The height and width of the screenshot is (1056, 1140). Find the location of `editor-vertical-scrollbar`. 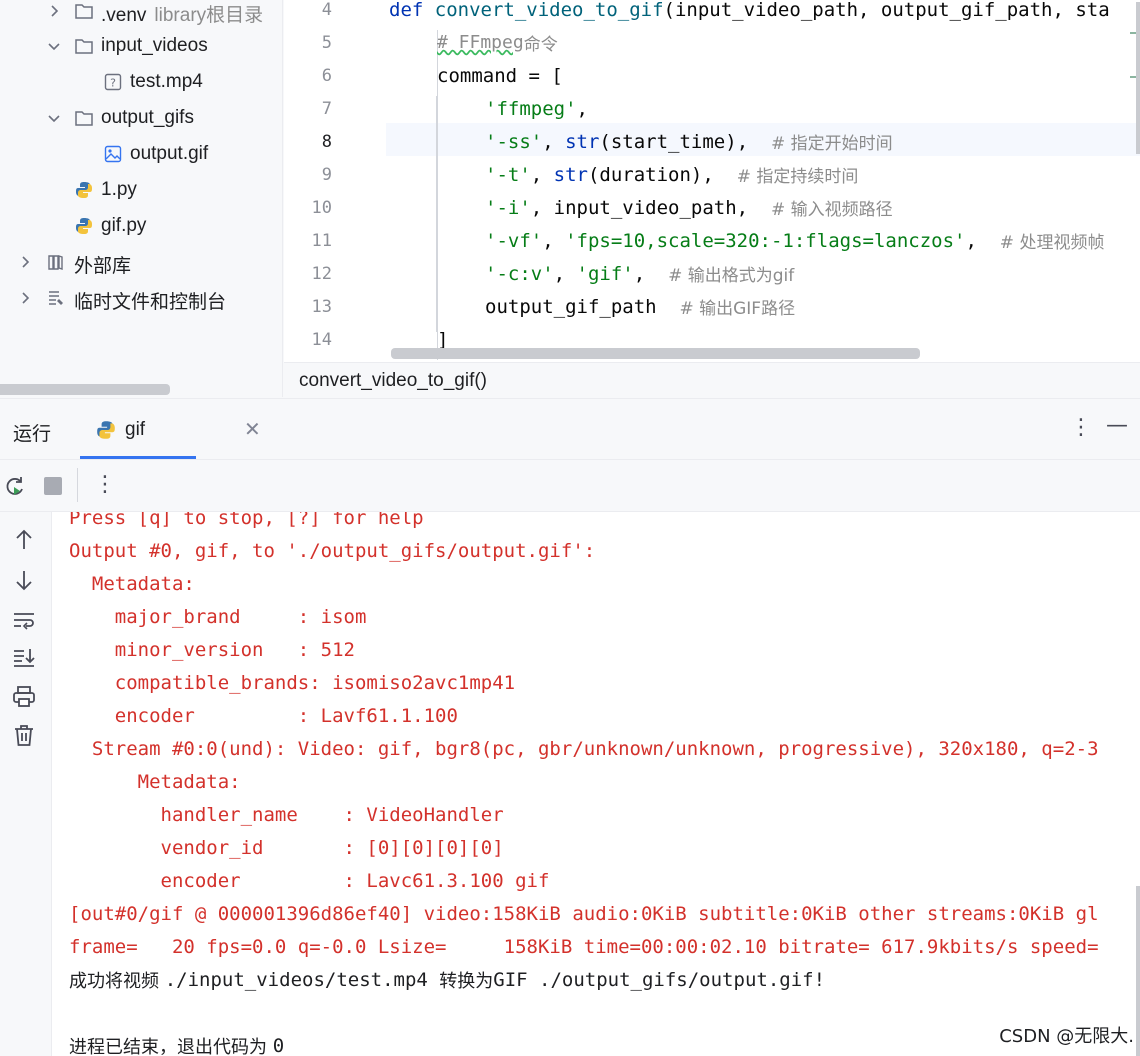

editor-vertical-scrollbar is located at coordinates (1138, 78).